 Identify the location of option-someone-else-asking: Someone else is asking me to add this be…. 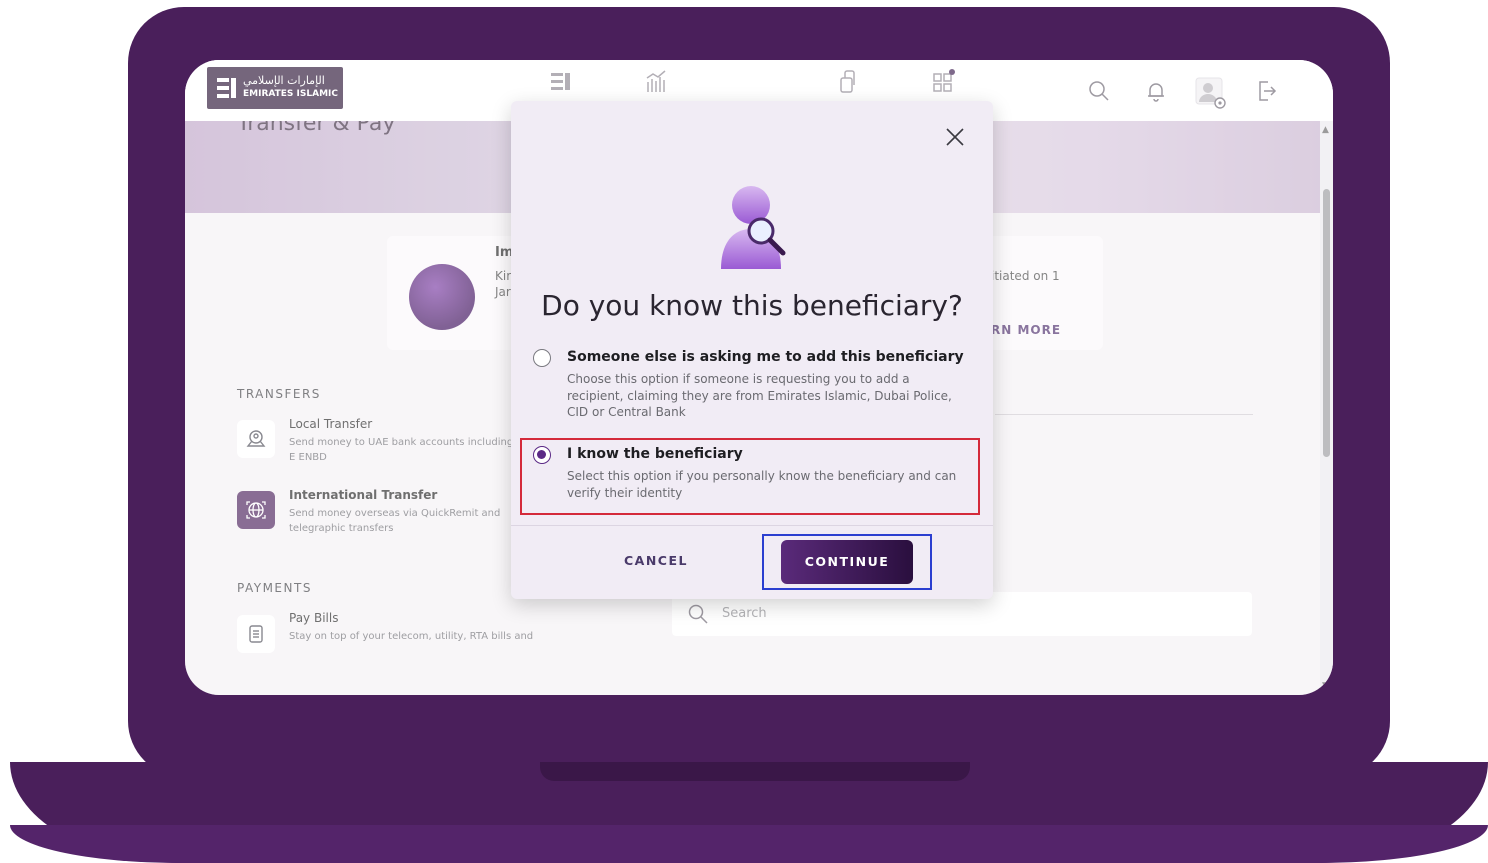
(753, 384).